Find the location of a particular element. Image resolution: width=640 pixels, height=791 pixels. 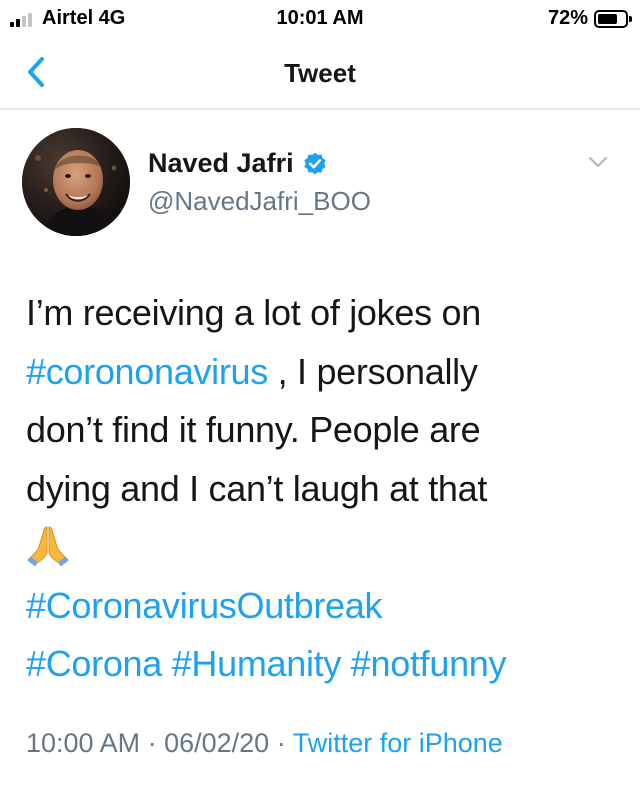

tweet-meta: 10:00 AM · 06/02/20 · Twitter for iPhone is located at coordinates (328, 743).